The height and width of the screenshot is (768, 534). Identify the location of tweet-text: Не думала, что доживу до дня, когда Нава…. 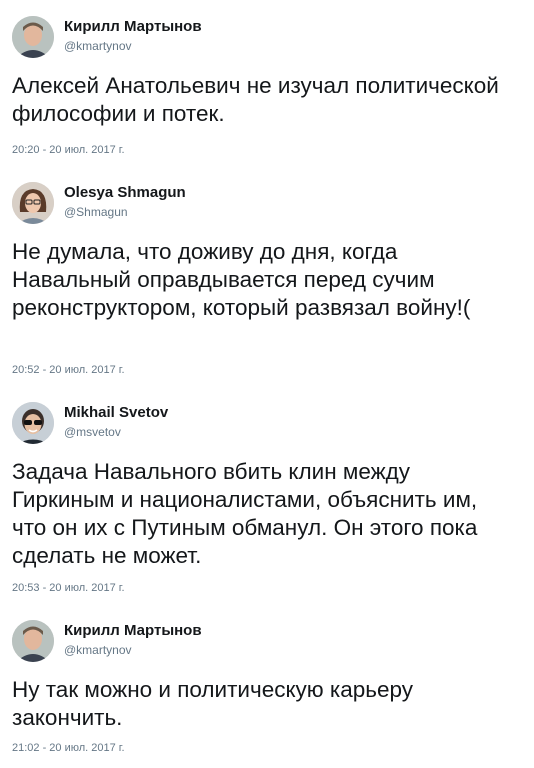
(241, 279).